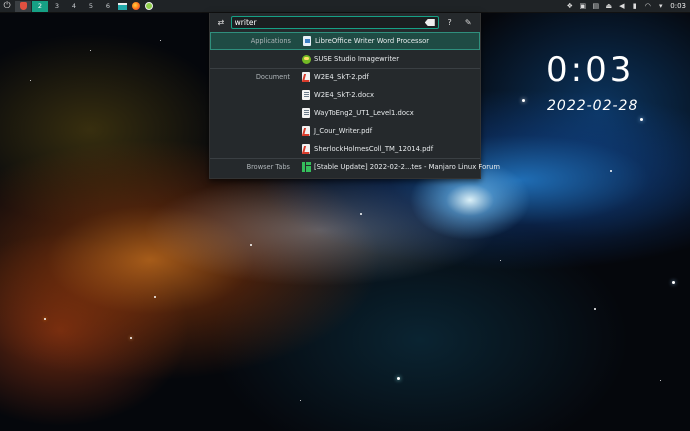 The height and width of the screenshot is (431, 690). I want to click on result-row: WayToEng2_UT1_Level1.docx, so click(345, 113).